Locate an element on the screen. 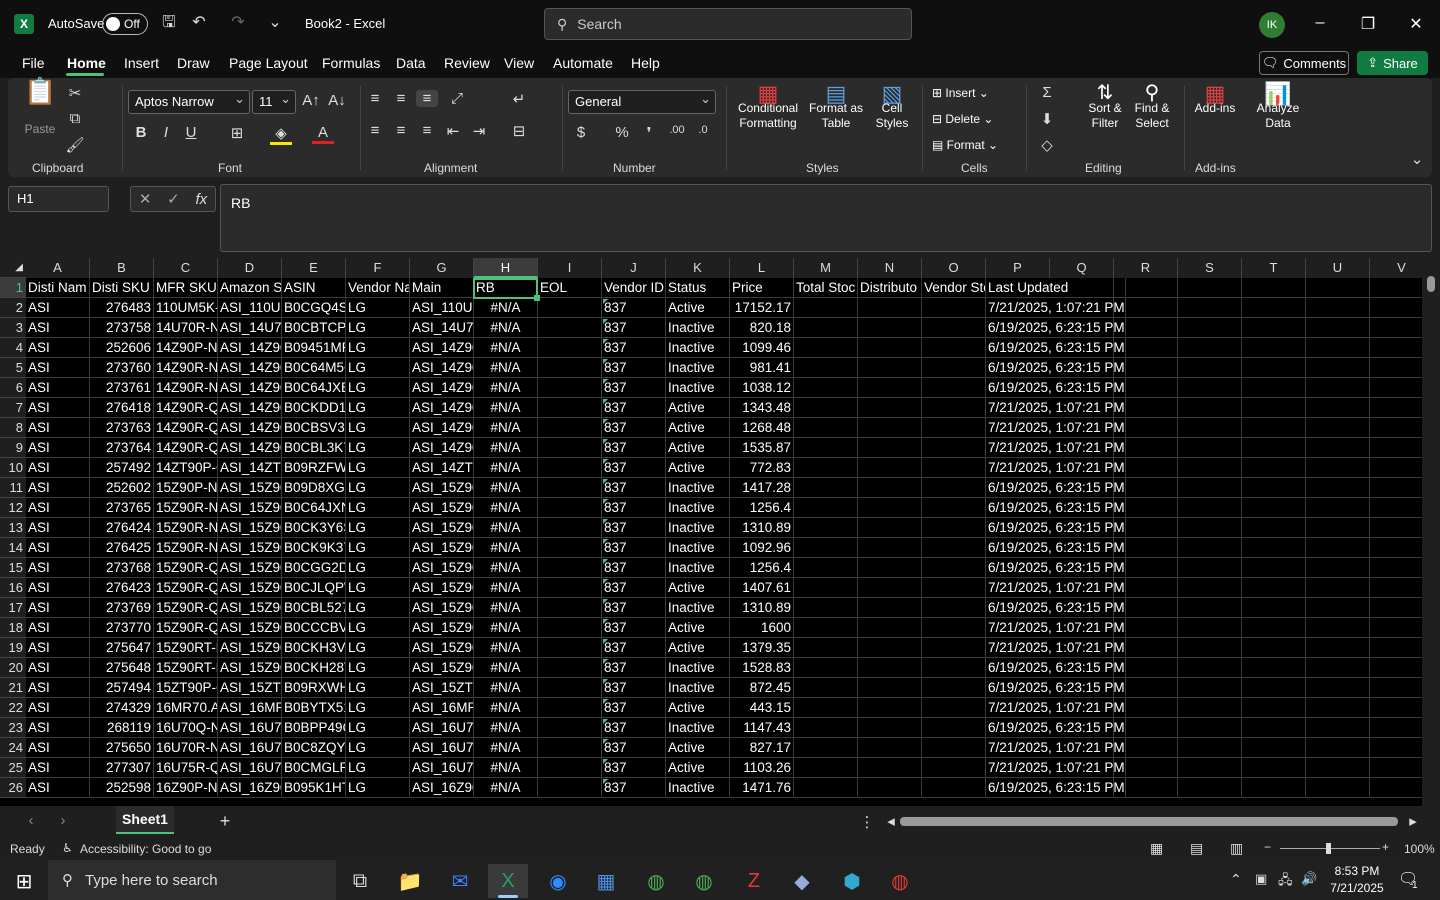 The height and width of the screenshot is (900, 1440). page-break-view-icon: ▥ is located at coordinates (1236, 848).